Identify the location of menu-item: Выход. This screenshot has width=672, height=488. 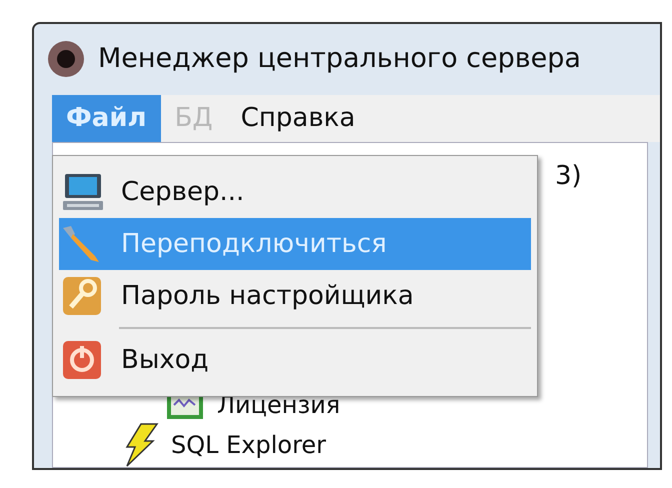
(295, 360).